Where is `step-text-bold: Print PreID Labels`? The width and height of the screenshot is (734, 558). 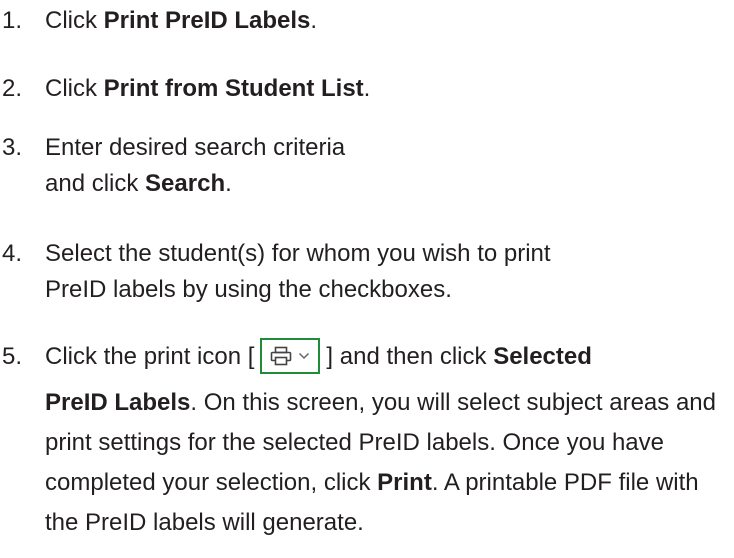
step-text-bold: Print PreID Labels is located at coordinates (207, 20).